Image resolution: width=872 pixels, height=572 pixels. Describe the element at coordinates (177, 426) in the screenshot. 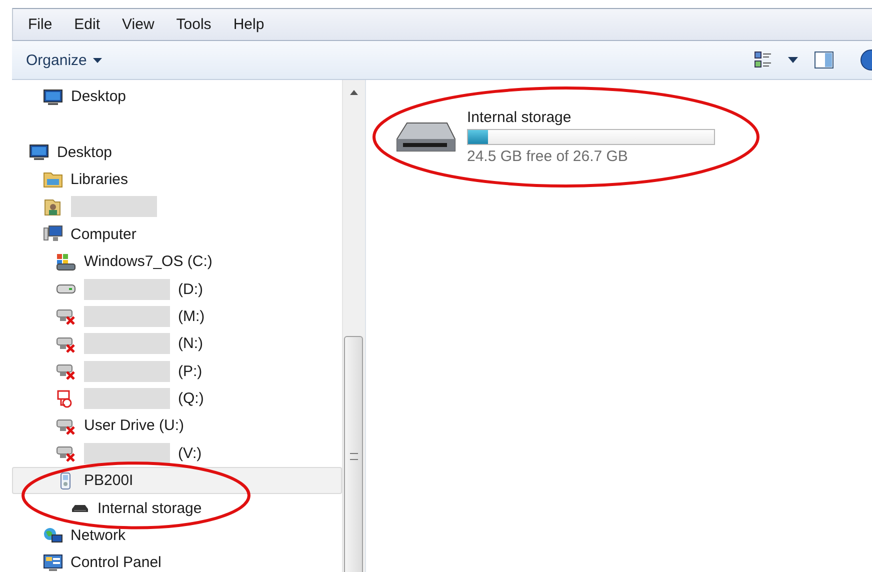

I see `tree-item: User Drive (U:)` at that location.